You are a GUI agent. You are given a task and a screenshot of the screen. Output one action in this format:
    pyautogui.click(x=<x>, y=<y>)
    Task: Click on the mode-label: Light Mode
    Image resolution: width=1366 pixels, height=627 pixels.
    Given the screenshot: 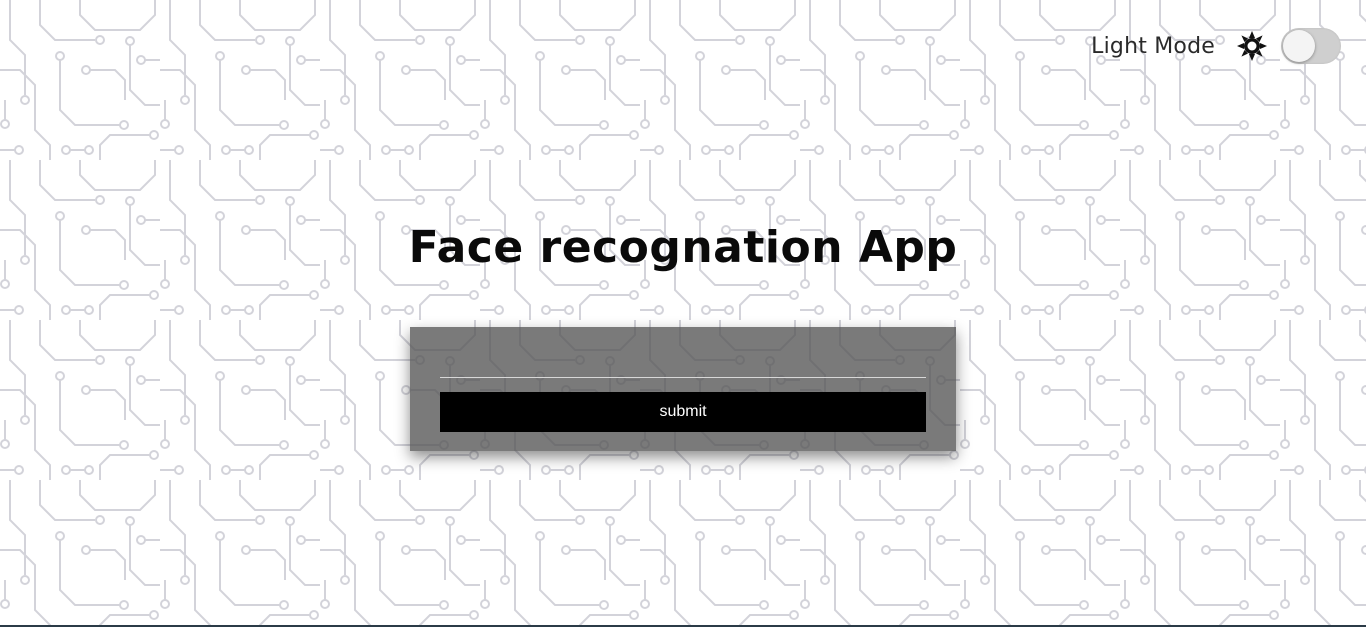 What is the action you would take?
    pyautogui.click(x=1153, y=46)
    